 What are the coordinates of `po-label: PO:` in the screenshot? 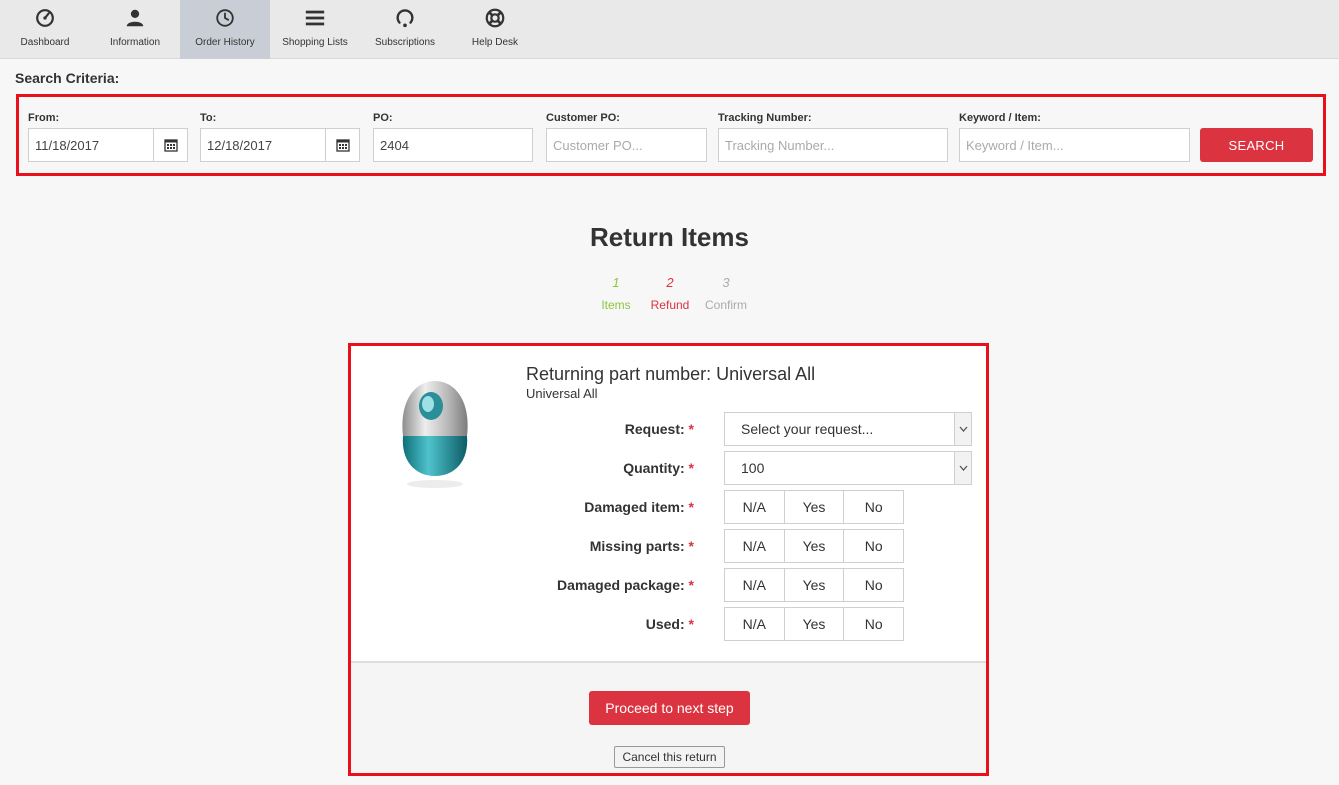 It's located at (383, 118).